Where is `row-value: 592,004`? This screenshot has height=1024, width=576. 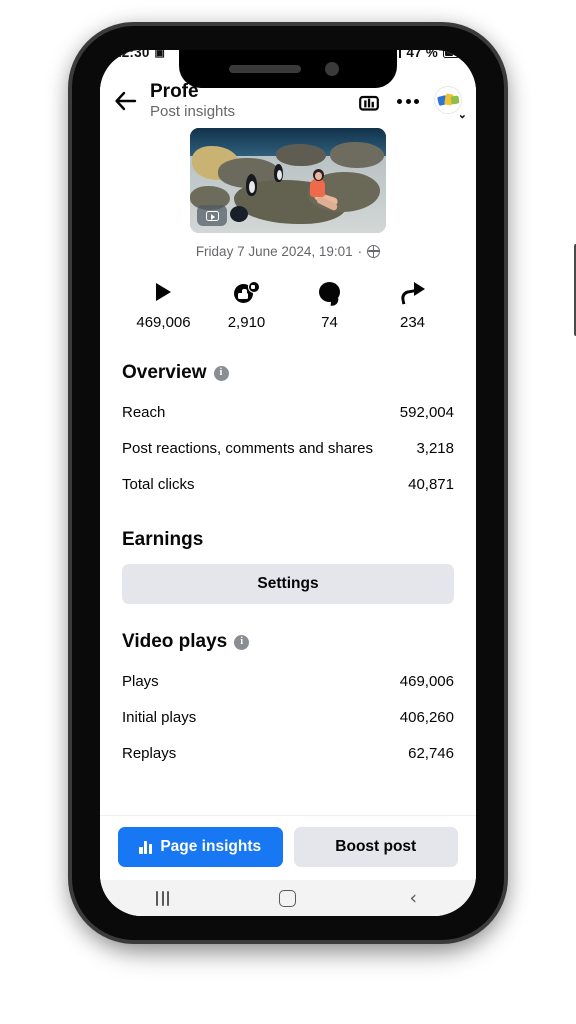 row-value: 592,004 is located at coordinates (426, 412).